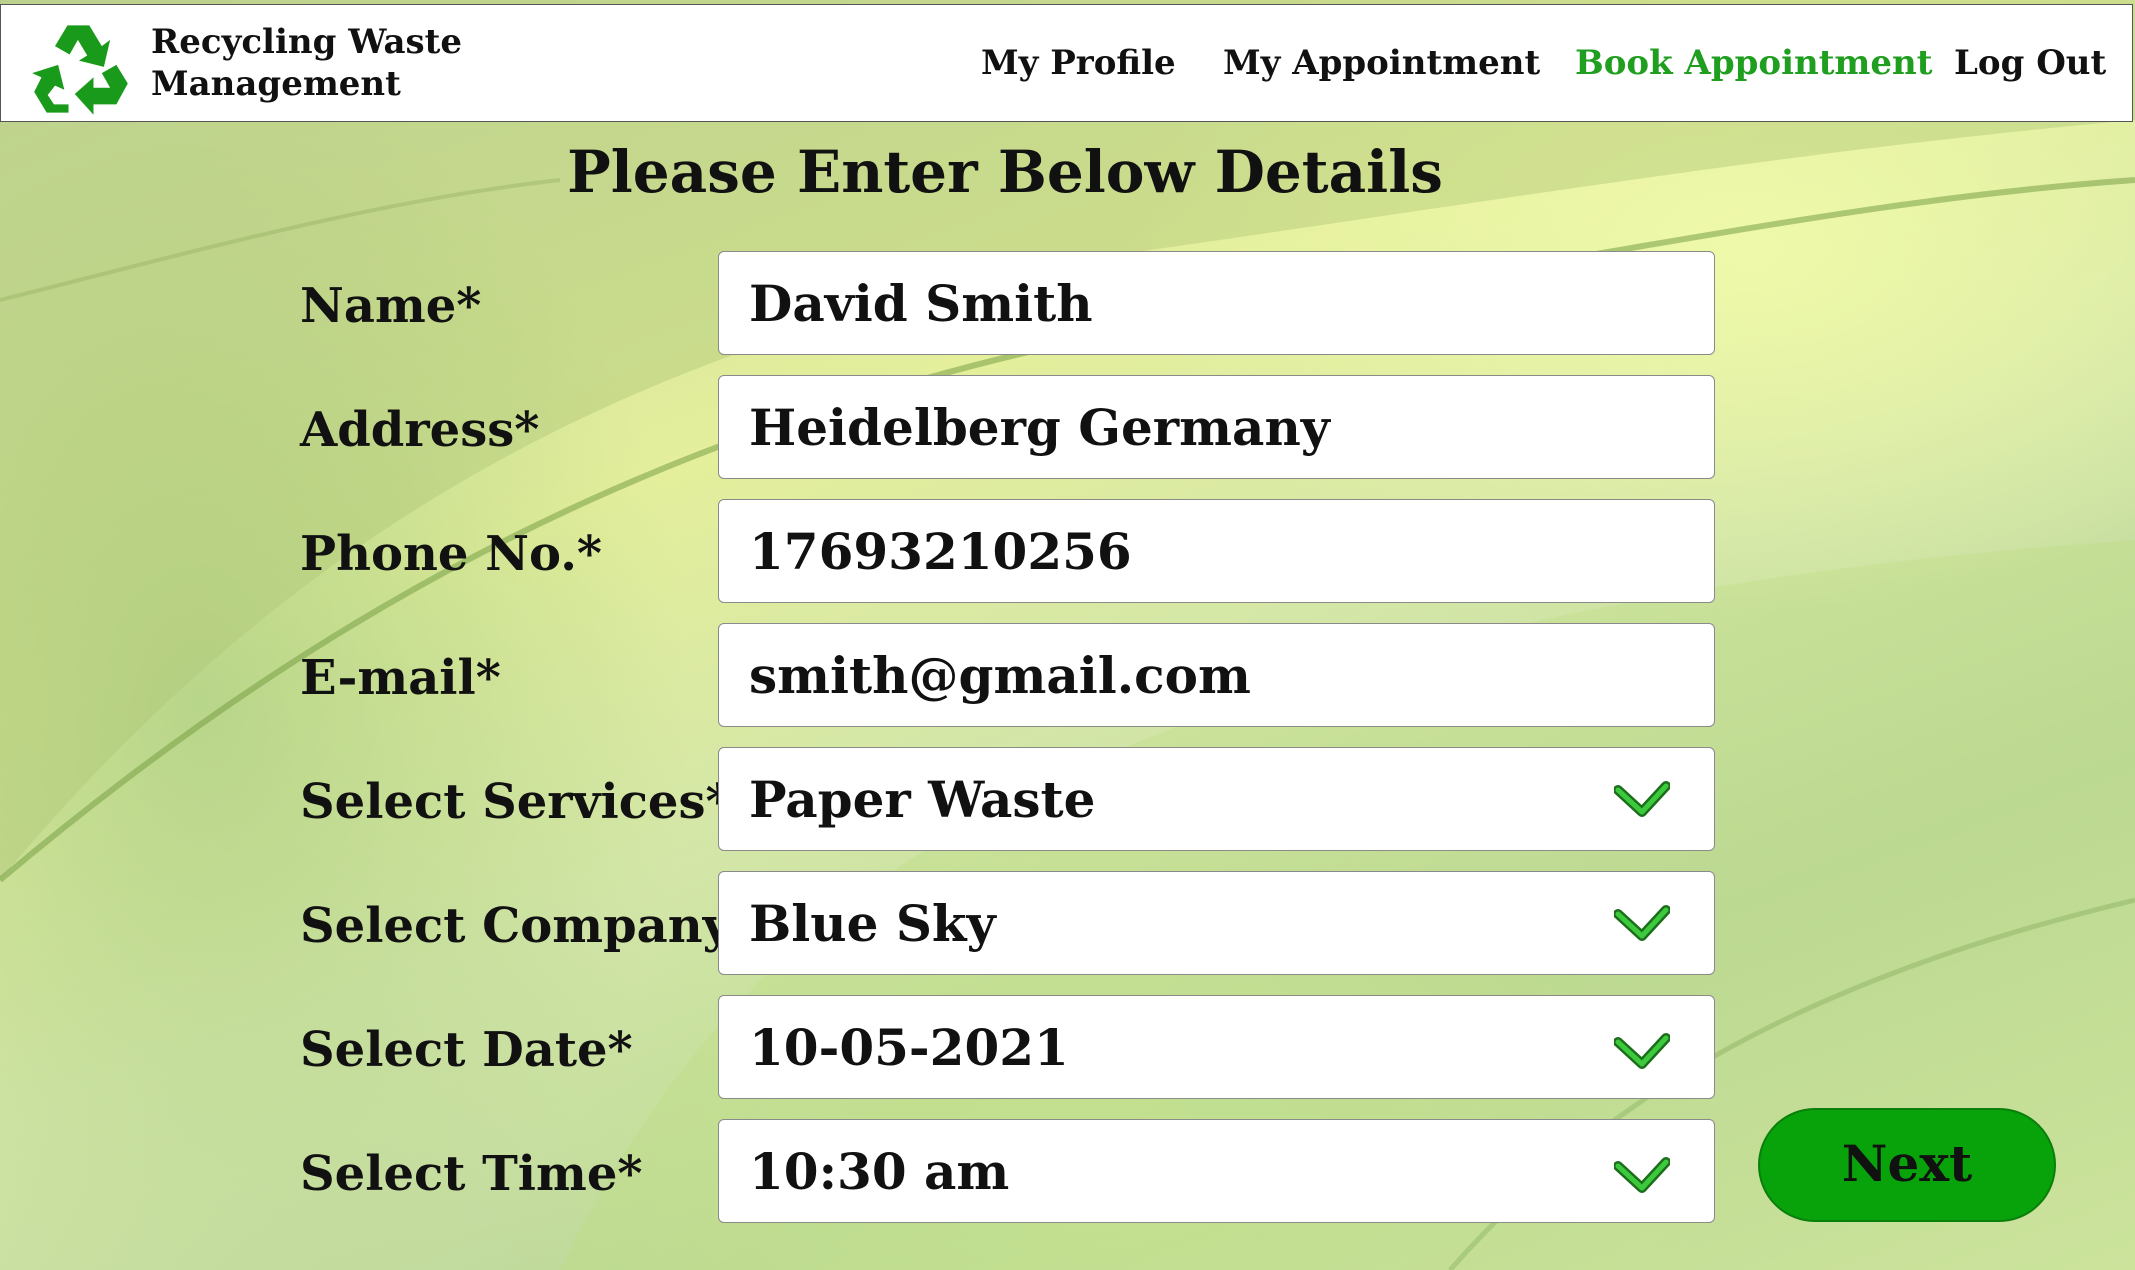 The width and height of the screenshot is (2135, 1270). What do you see at coordinates (528, 926) in the screenshot?
I see `company-label: Select Company*` at bounding box center [528, 926].